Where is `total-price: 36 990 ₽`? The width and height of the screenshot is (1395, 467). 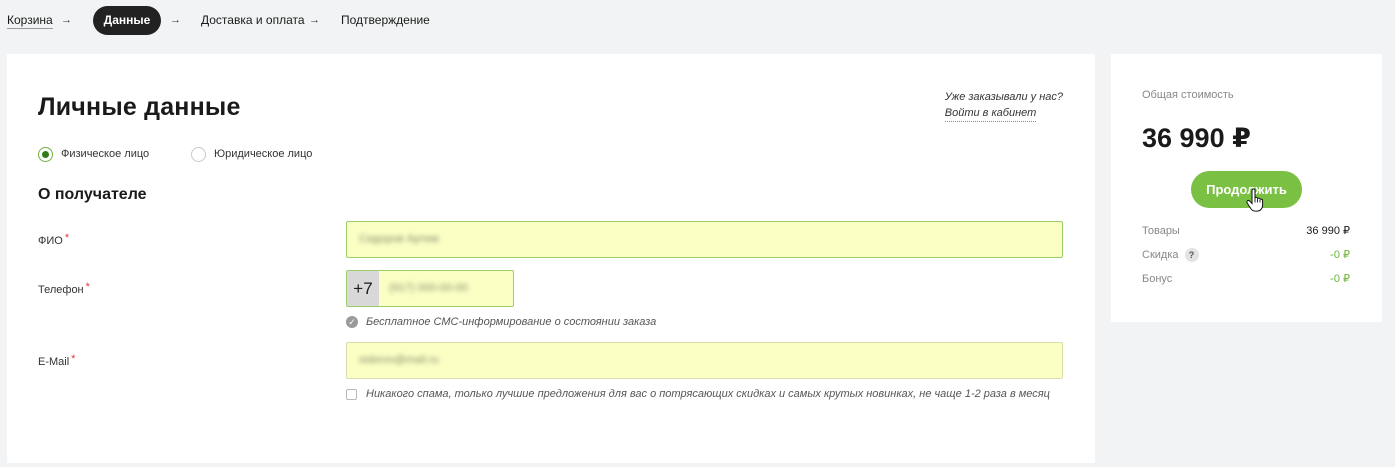
total-price: 36 990 ₽ is located at coordinates (1196, 138).